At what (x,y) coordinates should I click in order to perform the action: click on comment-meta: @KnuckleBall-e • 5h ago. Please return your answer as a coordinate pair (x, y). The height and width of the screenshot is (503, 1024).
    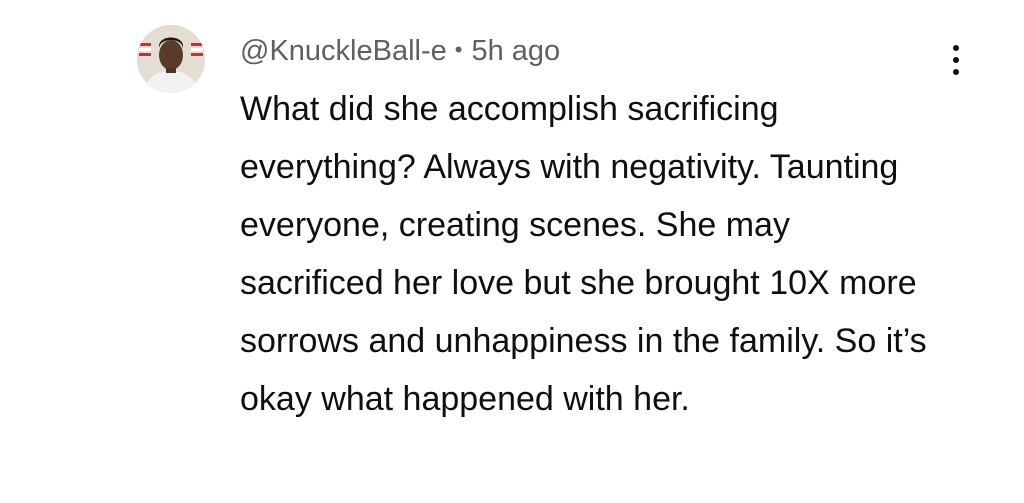
    Looking at the image, I should click on (400, 51).